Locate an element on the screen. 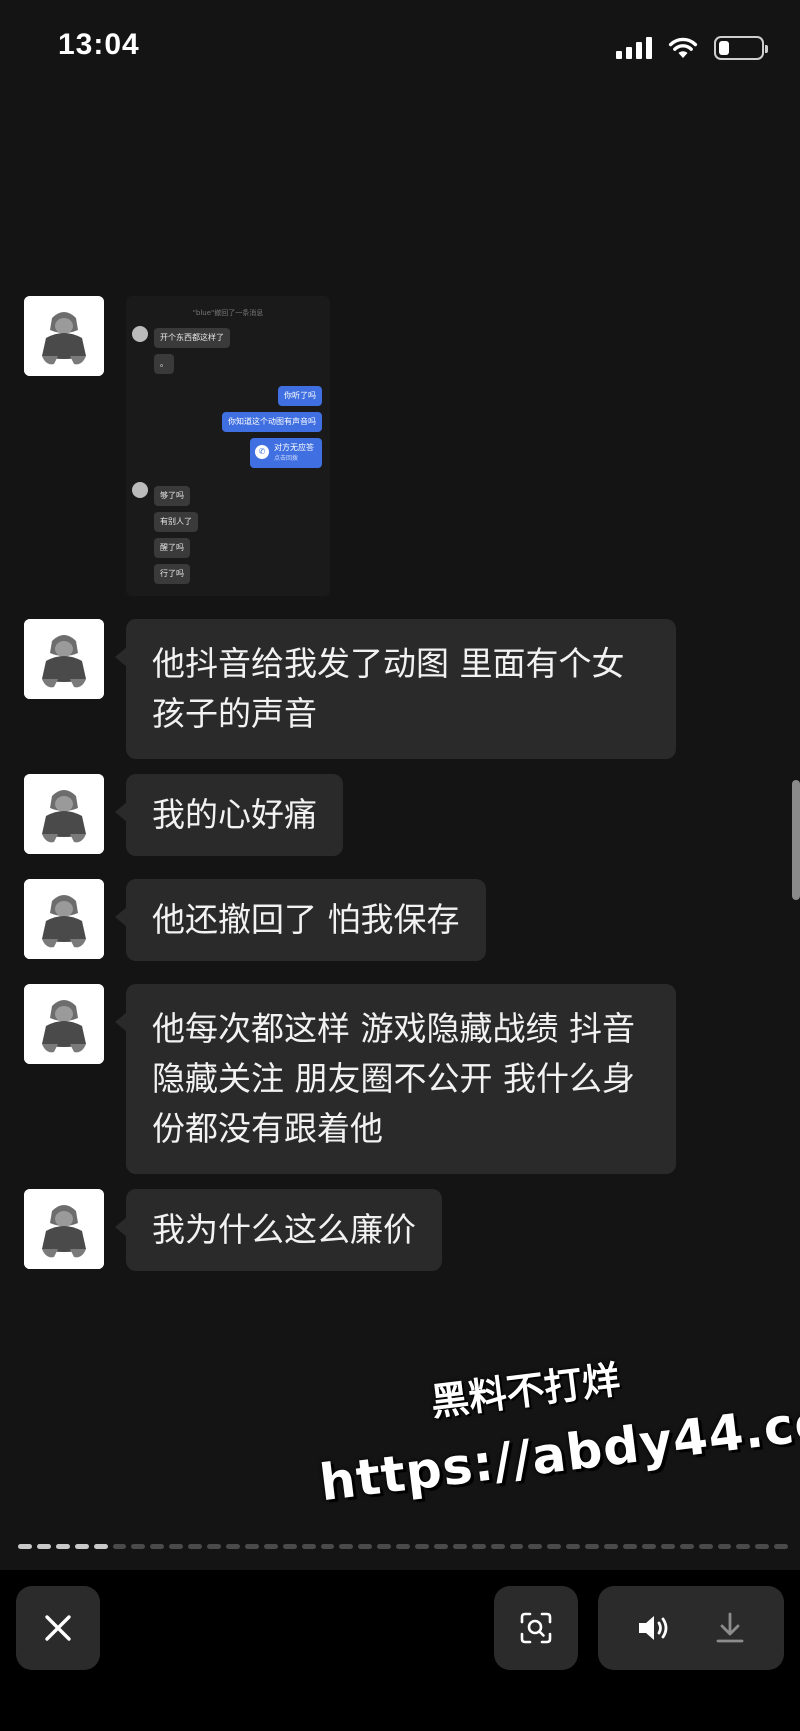 The width and height of the screenshot is (800, 1731). status-icons is located at coordinates (692, 48).